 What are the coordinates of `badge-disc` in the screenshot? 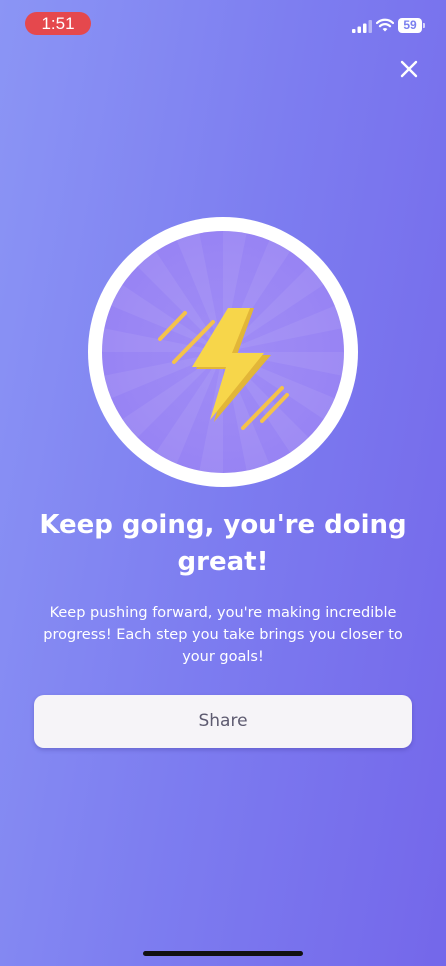 It's located at (223, 352).